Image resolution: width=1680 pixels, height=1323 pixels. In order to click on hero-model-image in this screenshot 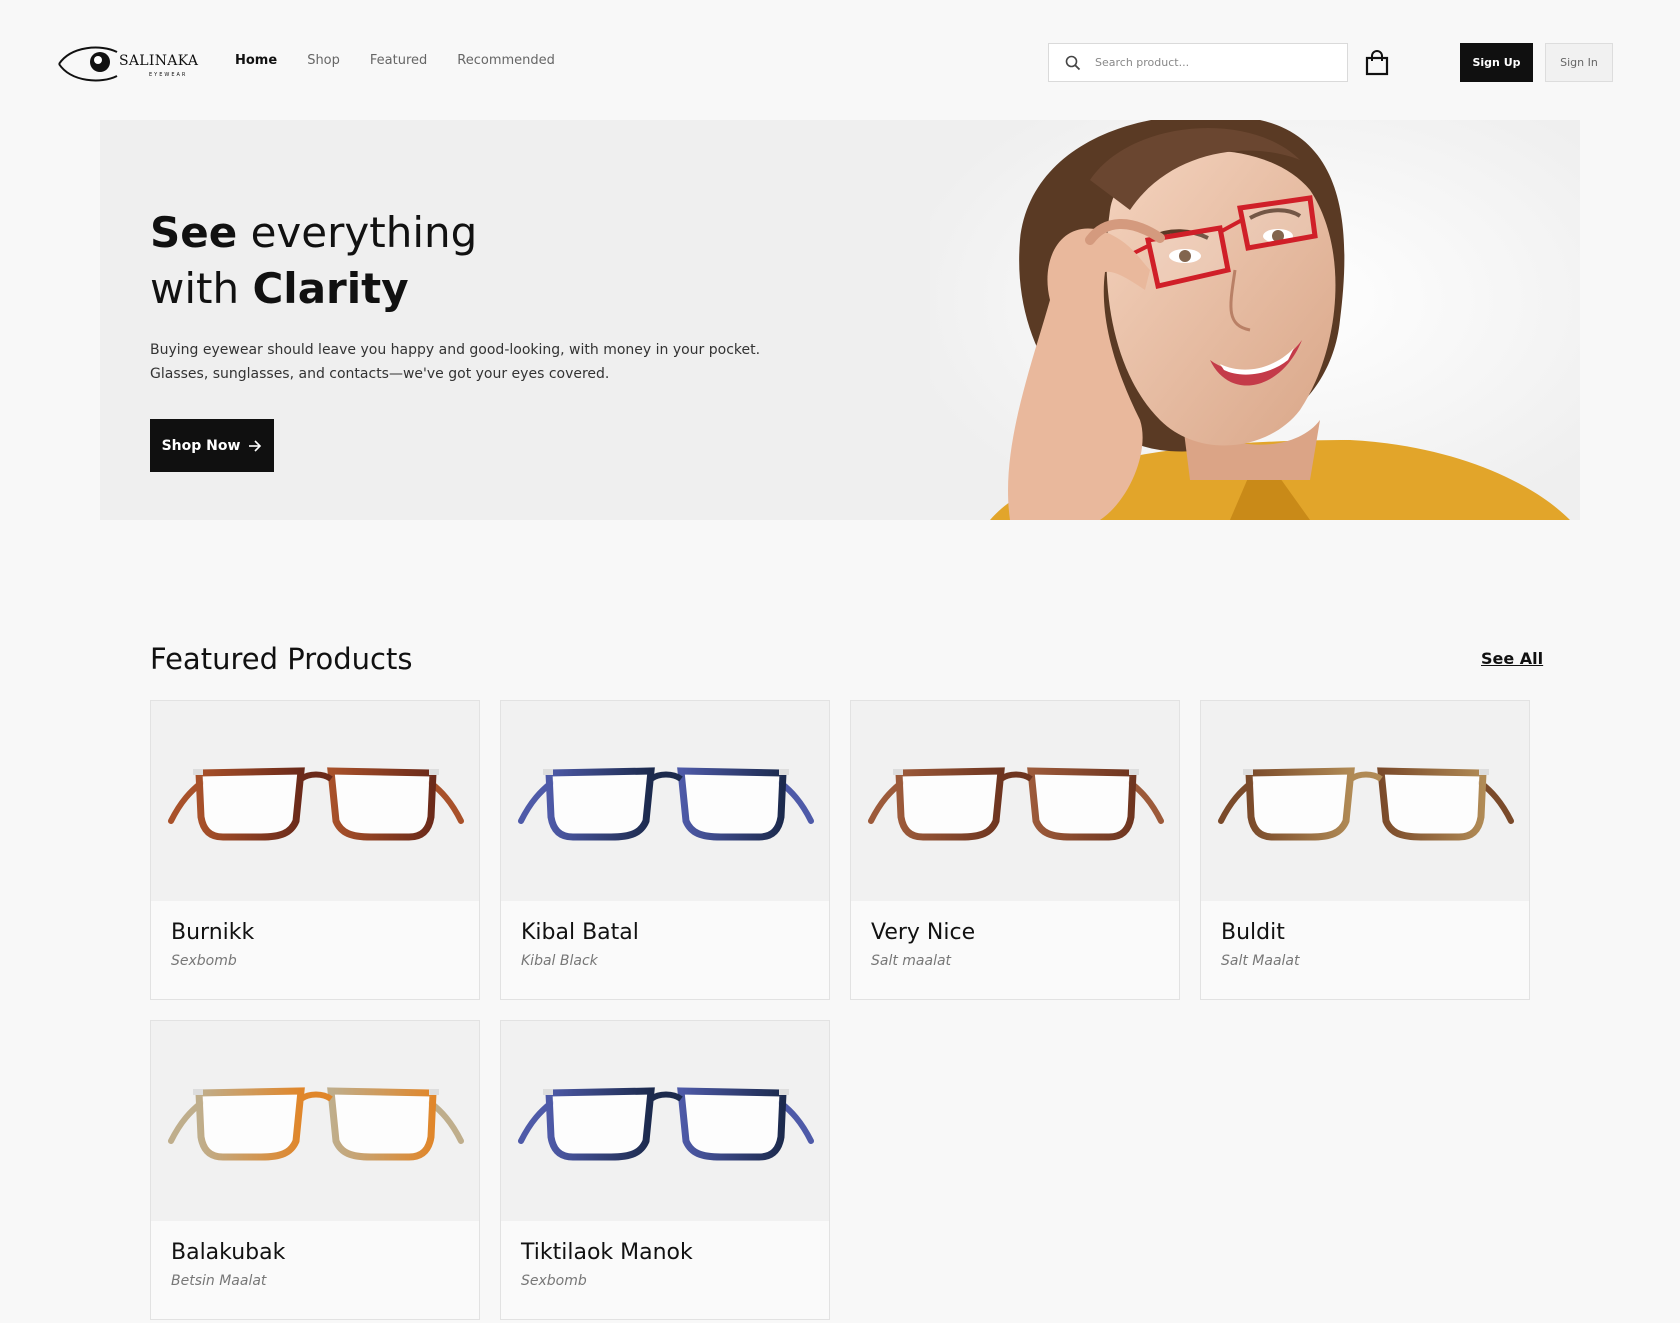, I will do `click(1255, 320)`.